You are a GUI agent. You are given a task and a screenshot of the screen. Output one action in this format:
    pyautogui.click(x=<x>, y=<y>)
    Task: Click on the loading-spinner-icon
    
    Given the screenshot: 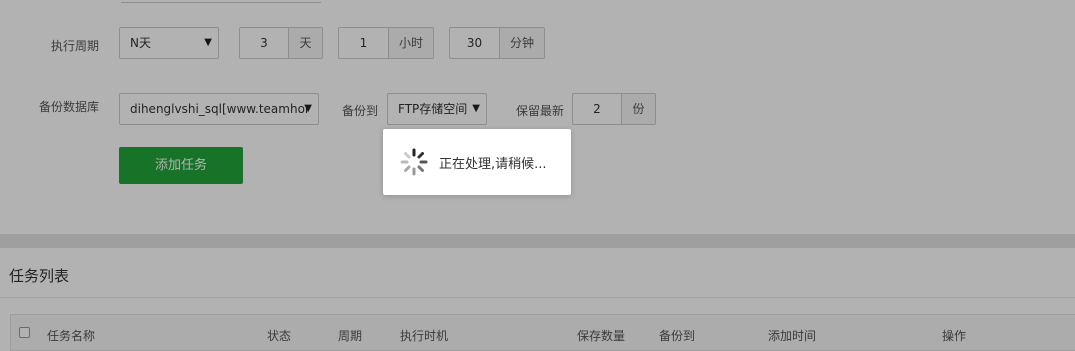 What is the action you would take?
    pyautogui.click(x=414, y=162)
    